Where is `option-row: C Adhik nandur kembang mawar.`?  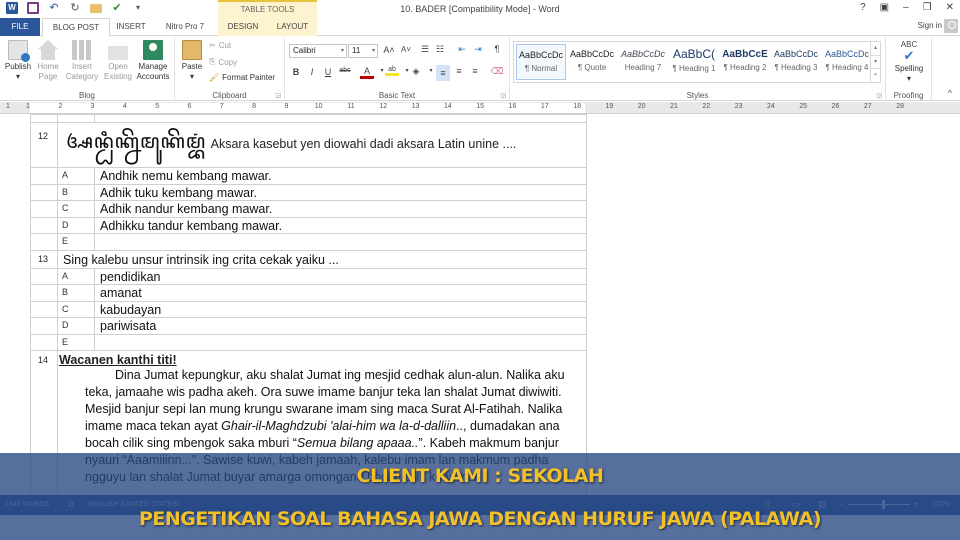
option-row: C Adhik nandur kembang mawar. is located at coordinates (308, 209).